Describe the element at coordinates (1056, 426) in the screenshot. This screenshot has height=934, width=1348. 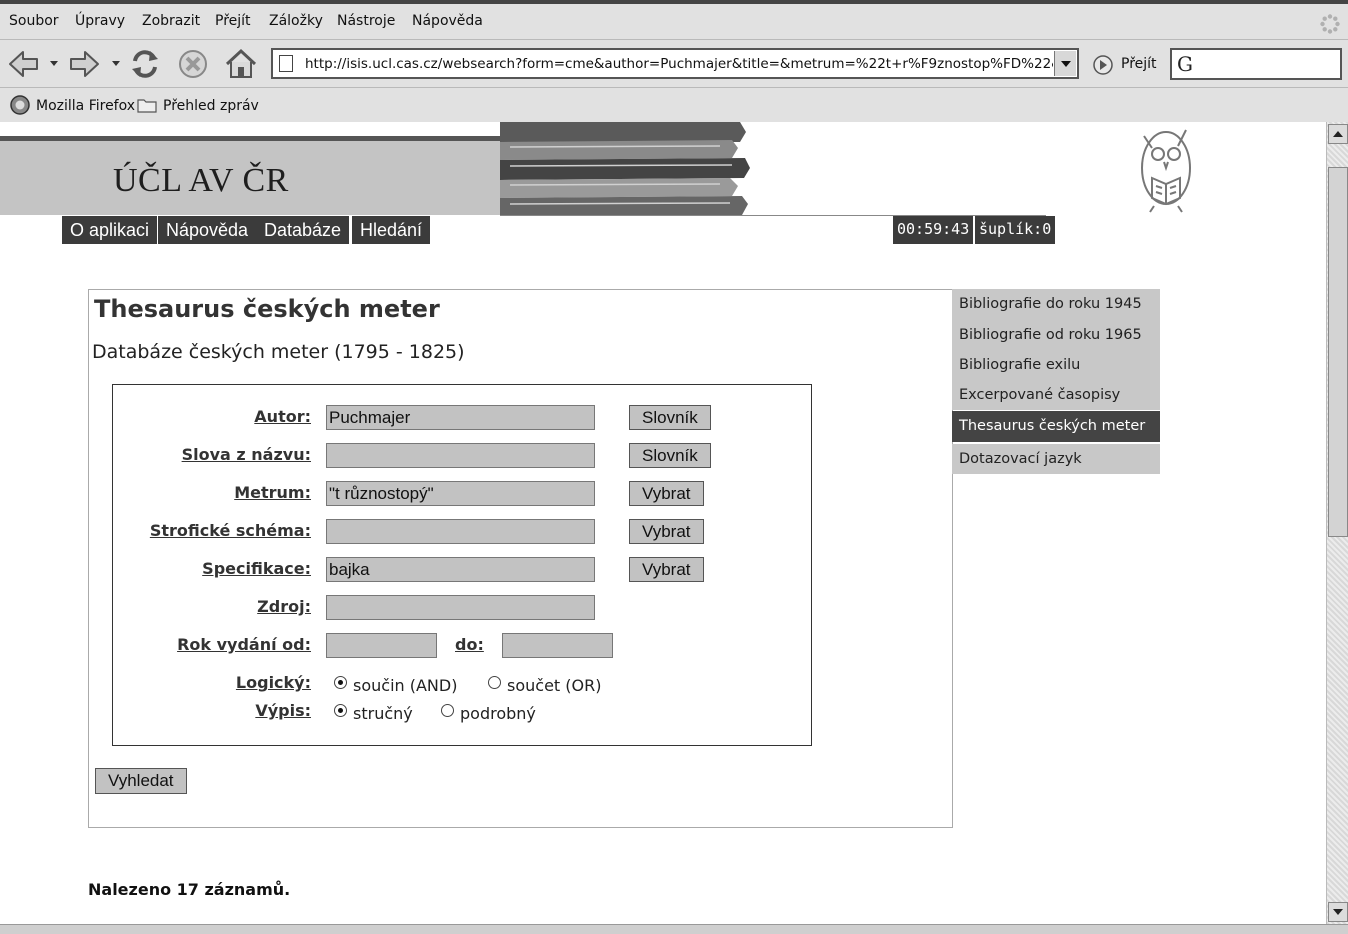
I see `menu-item-meter-thesaurus: Thesaurus českých meter` at that location.